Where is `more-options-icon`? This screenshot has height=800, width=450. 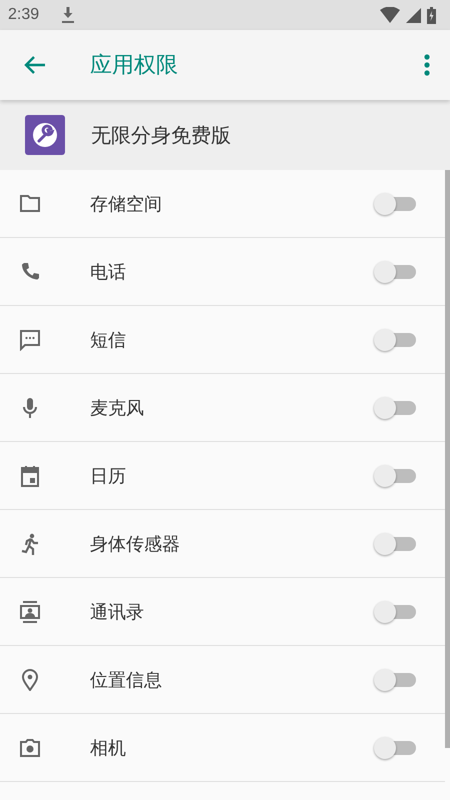
more-options-icon is located at coordinates (427, 65).